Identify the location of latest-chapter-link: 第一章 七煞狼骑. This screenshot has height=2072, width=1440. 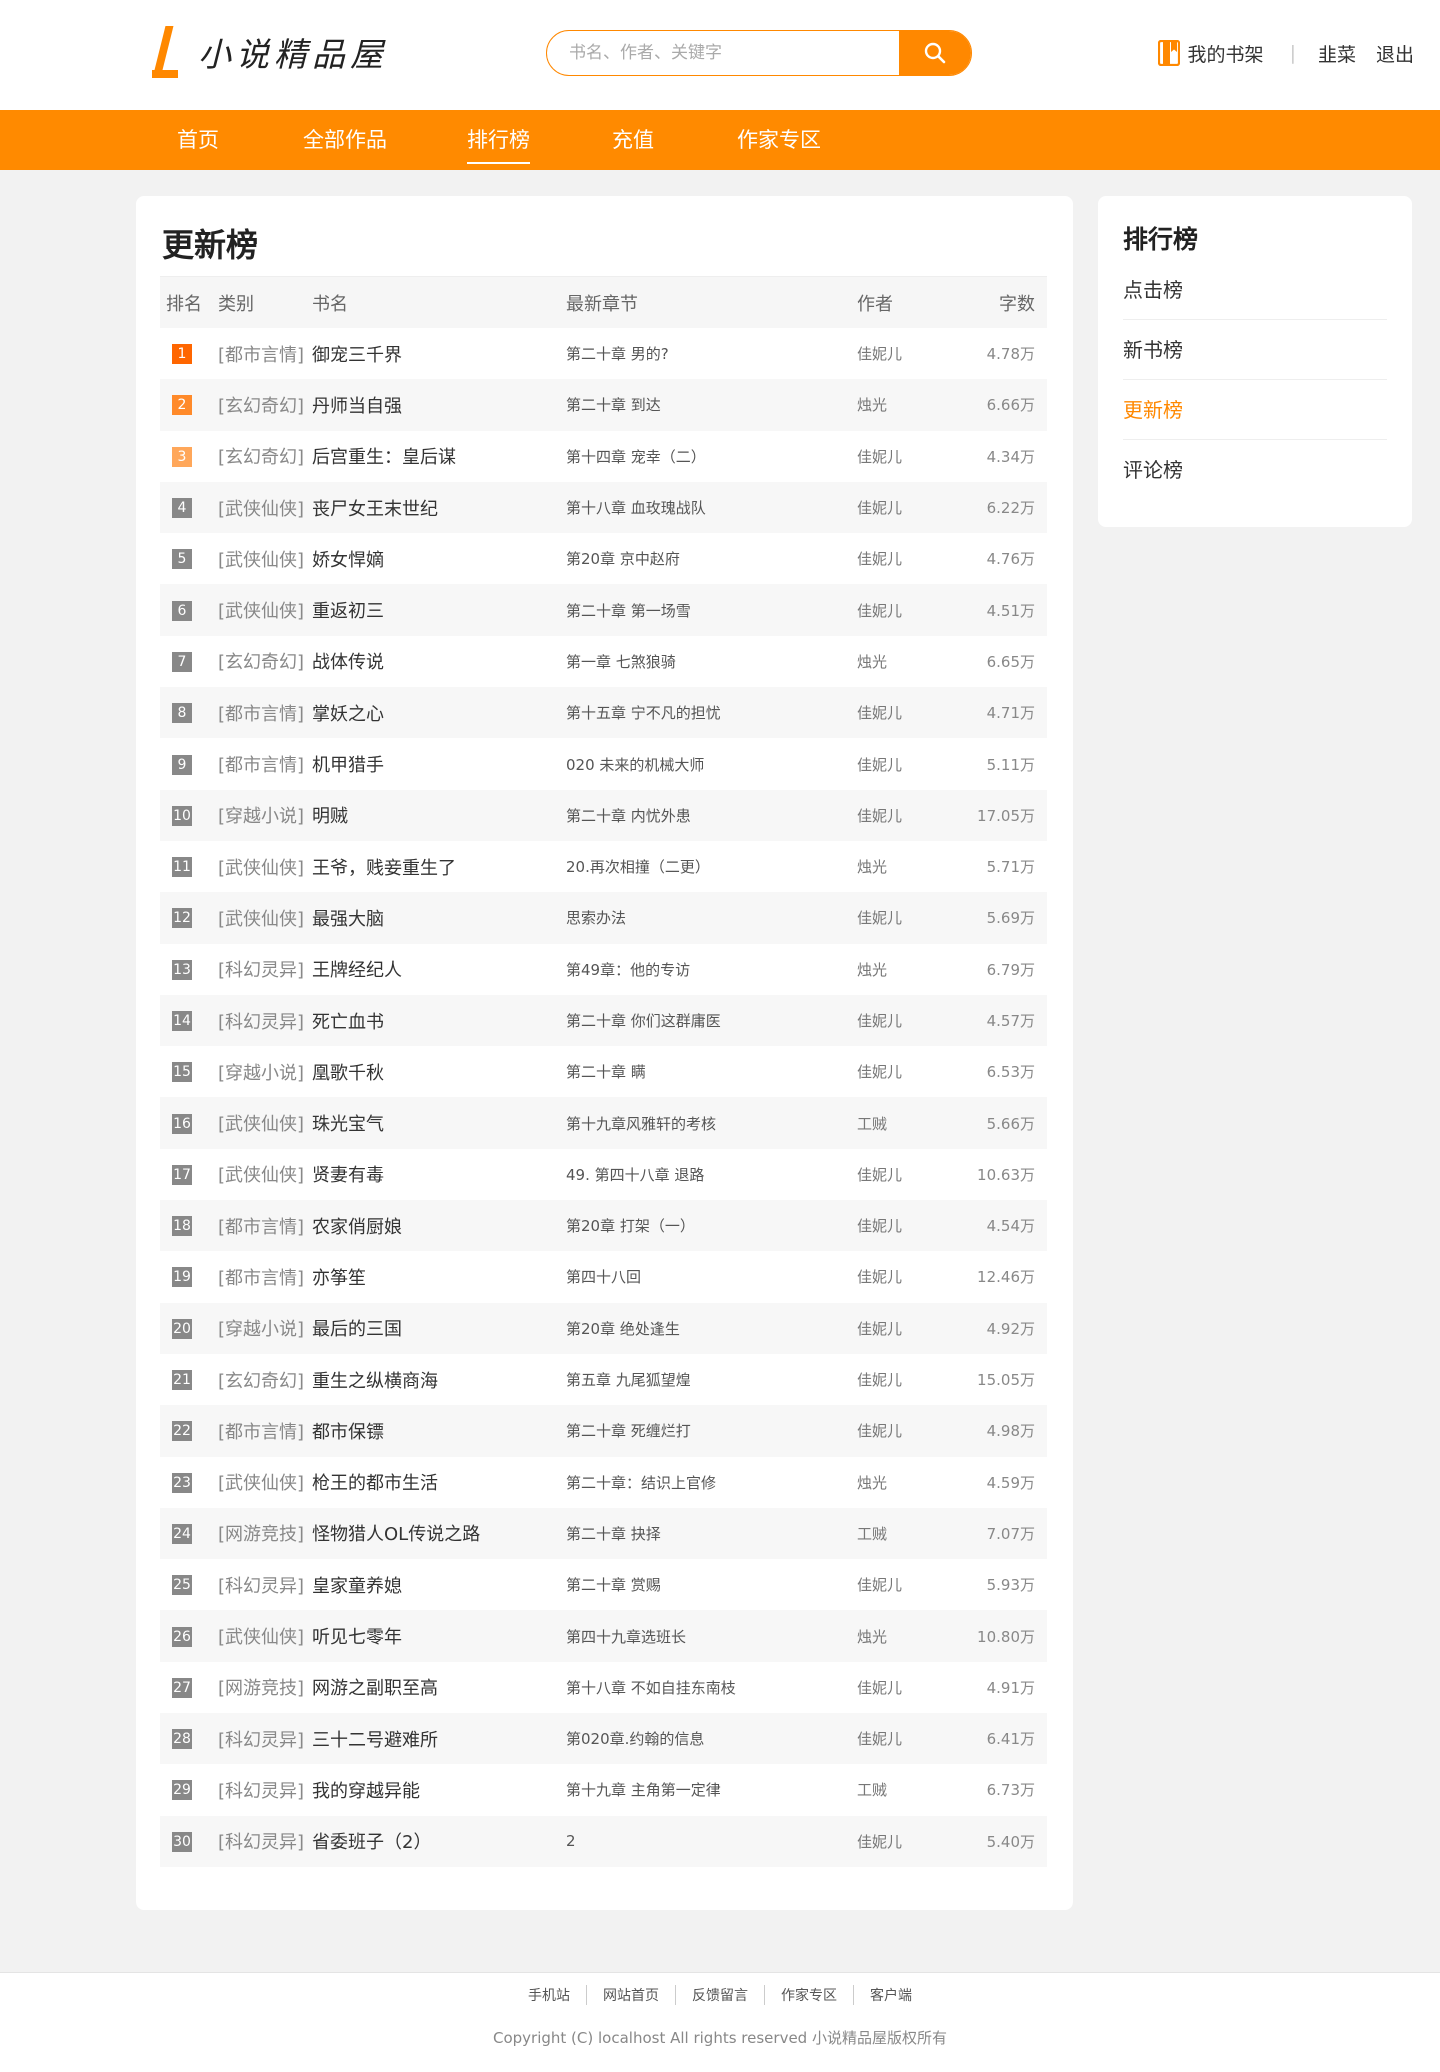
(621, 661).